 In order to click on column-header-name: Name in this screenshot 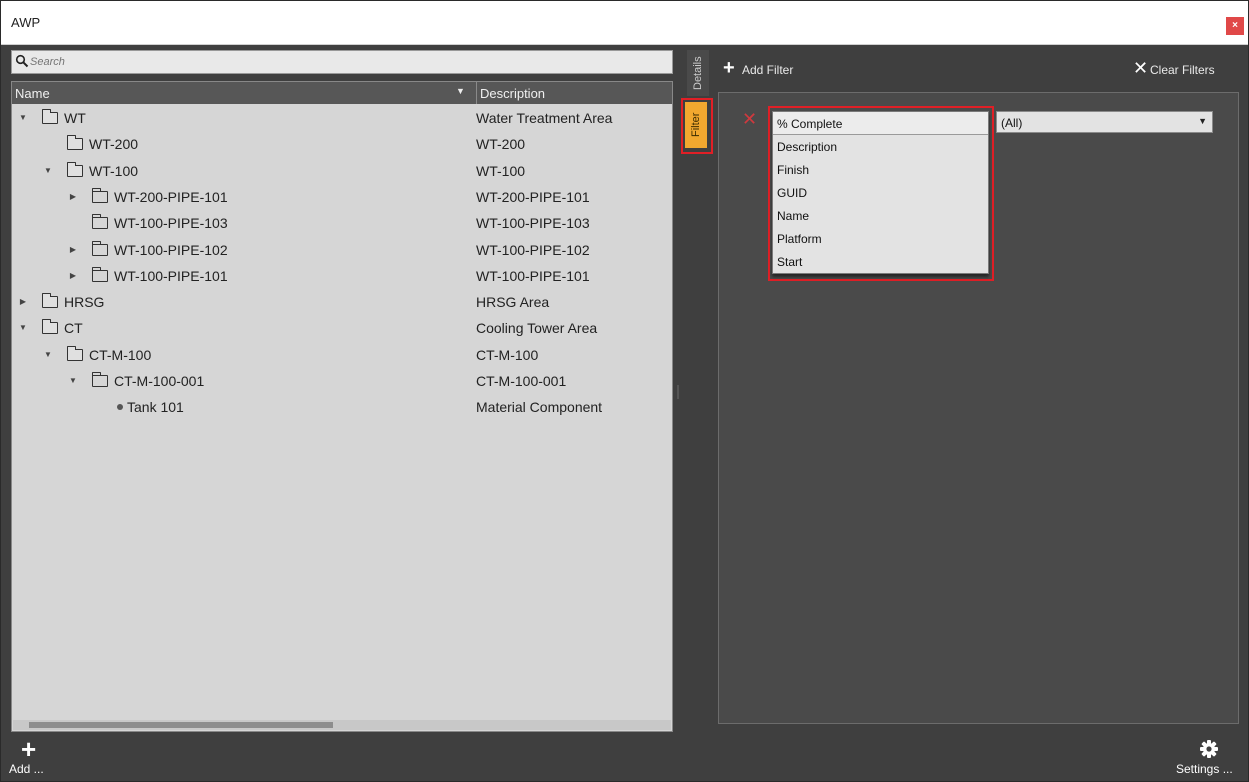, I will do `click(32, 93)`.